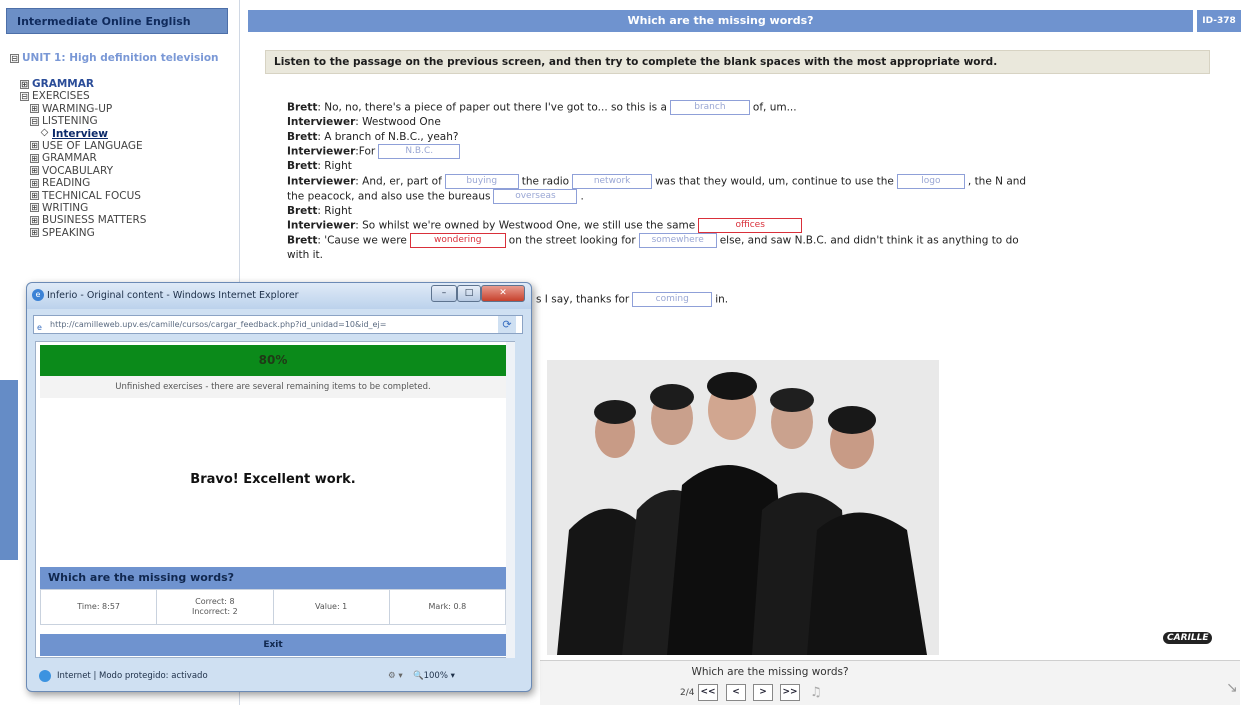  What do you see at coordinates (507, 324) in the screenshot?
I see `refresh-icon: ⟳` at bounding box center [507, 324].